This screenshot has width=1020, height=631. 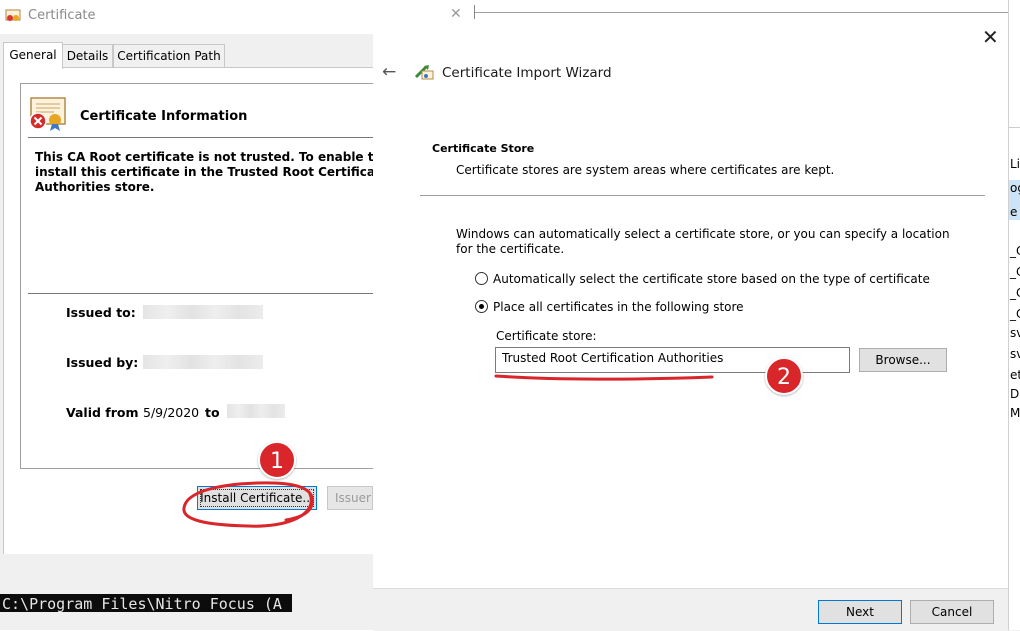 What do you see at coordinates (203, 362) in the screenshot?
I see `issued-by-value-redacted` at bounding box center [203, 362].